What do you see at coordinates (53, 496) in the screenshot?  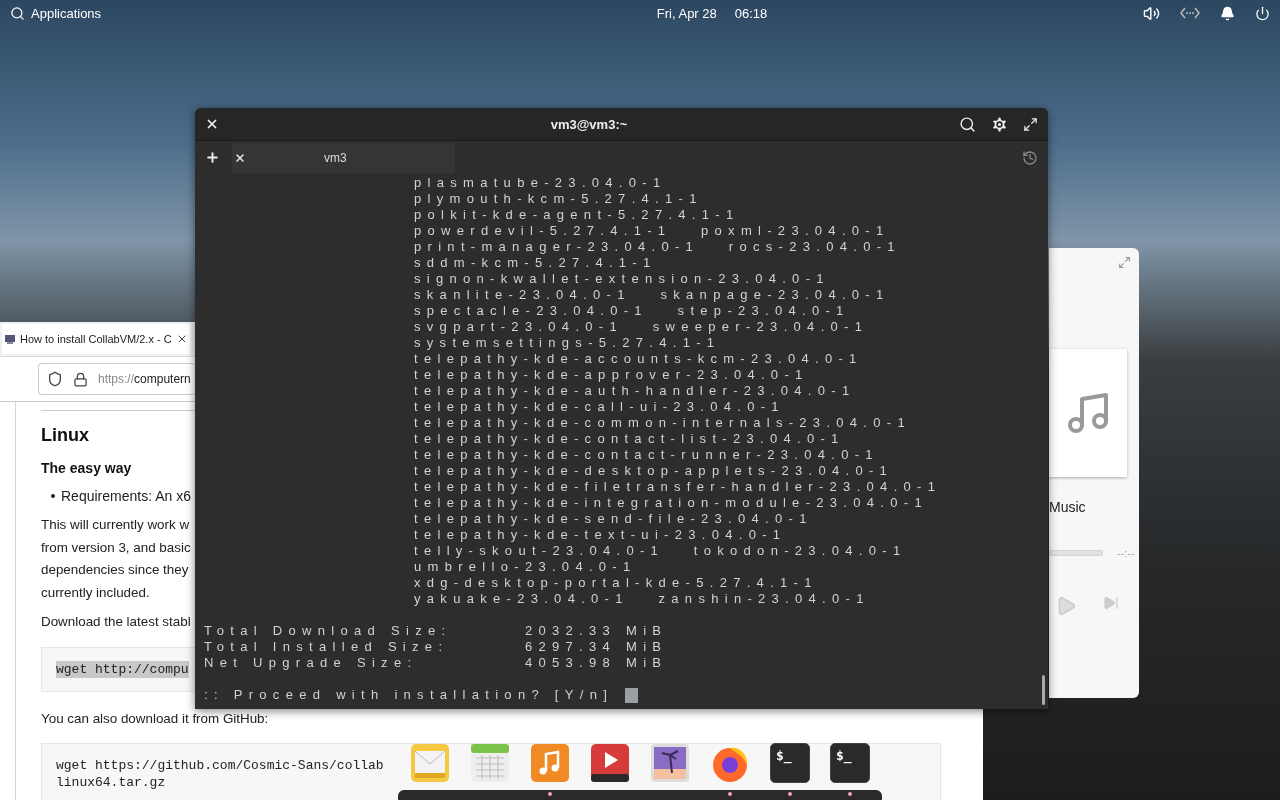 I see `bullet-icon` at bounding box center [53, 496].